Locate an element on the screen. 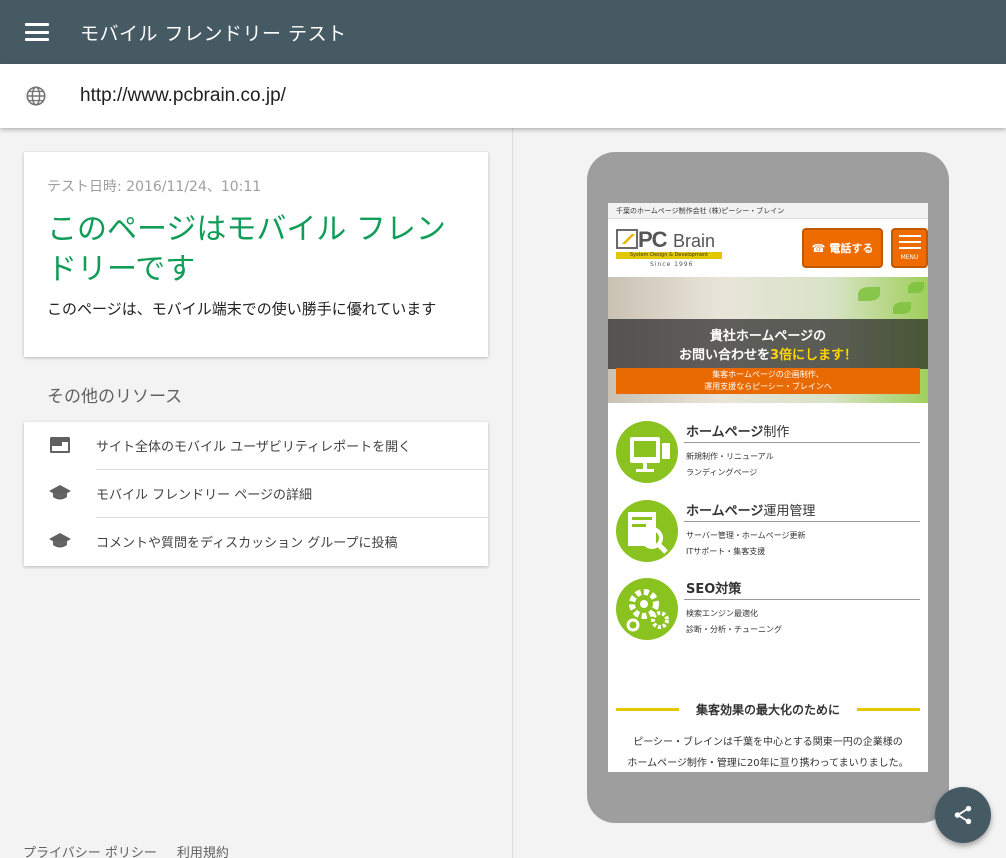  site-menu-label: MENU is located at coordinates (909, 257).